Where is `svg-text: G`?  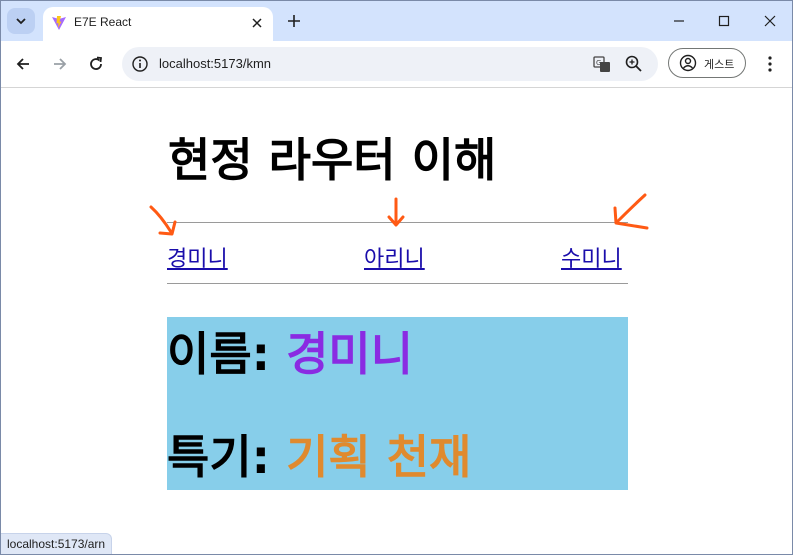
svg-text: G is located at coordinates (598, 63).